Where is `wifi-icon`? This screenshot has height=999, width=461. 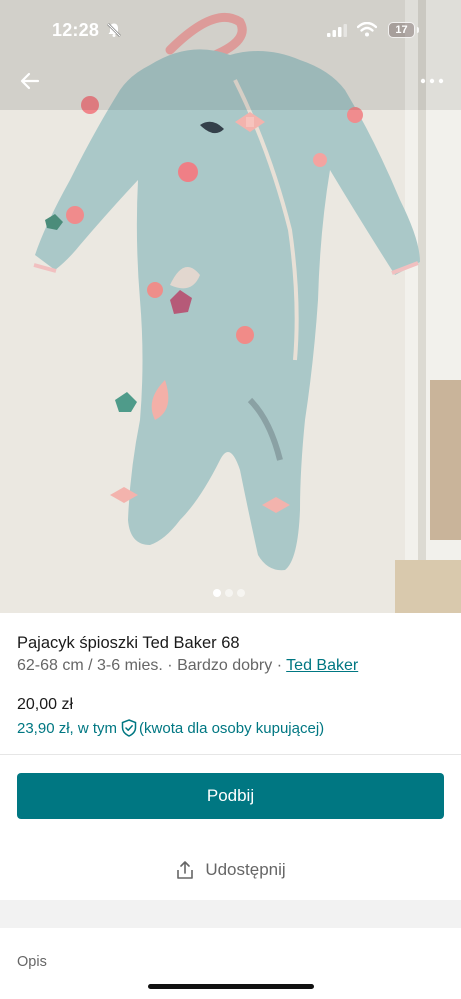
wifi-icon is located at coordinates (367, 31).